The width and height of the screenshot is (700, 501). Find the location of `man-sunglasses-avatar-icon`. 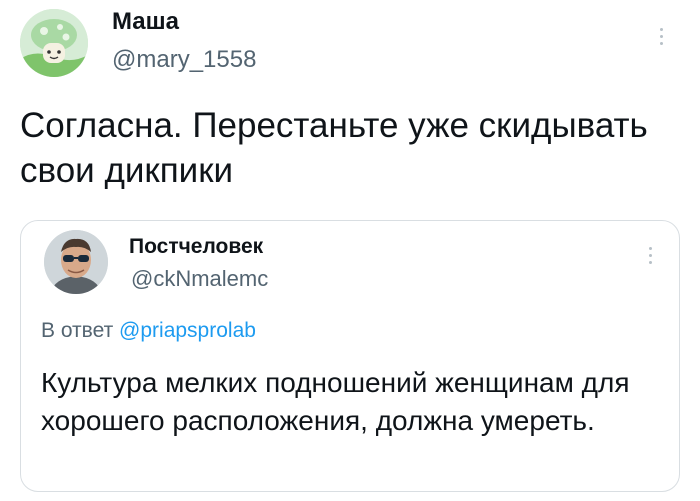

man-sunglasses-avatar-icon is located at coordinates (76, 262).